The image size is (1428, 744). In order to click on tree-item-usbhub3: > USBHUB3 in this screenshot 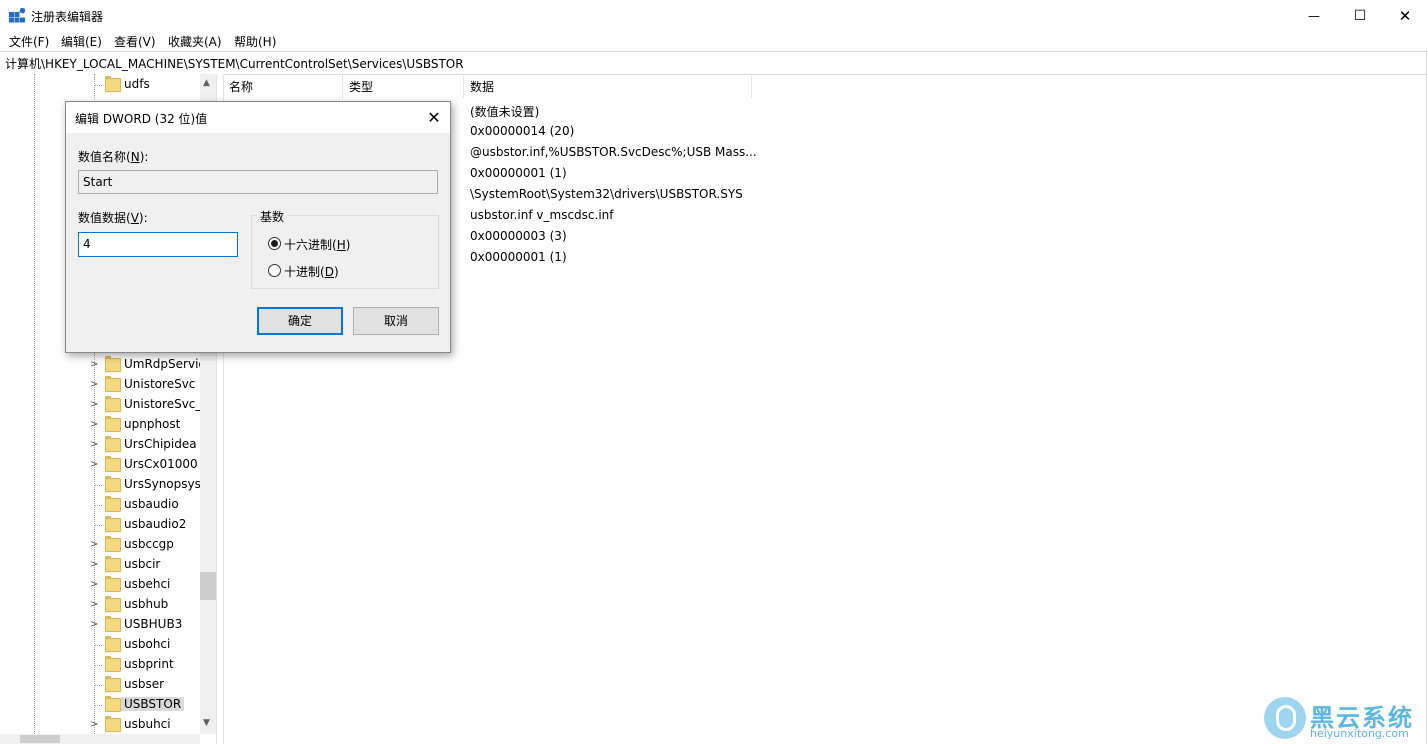, I will do `click(150, 625)`.